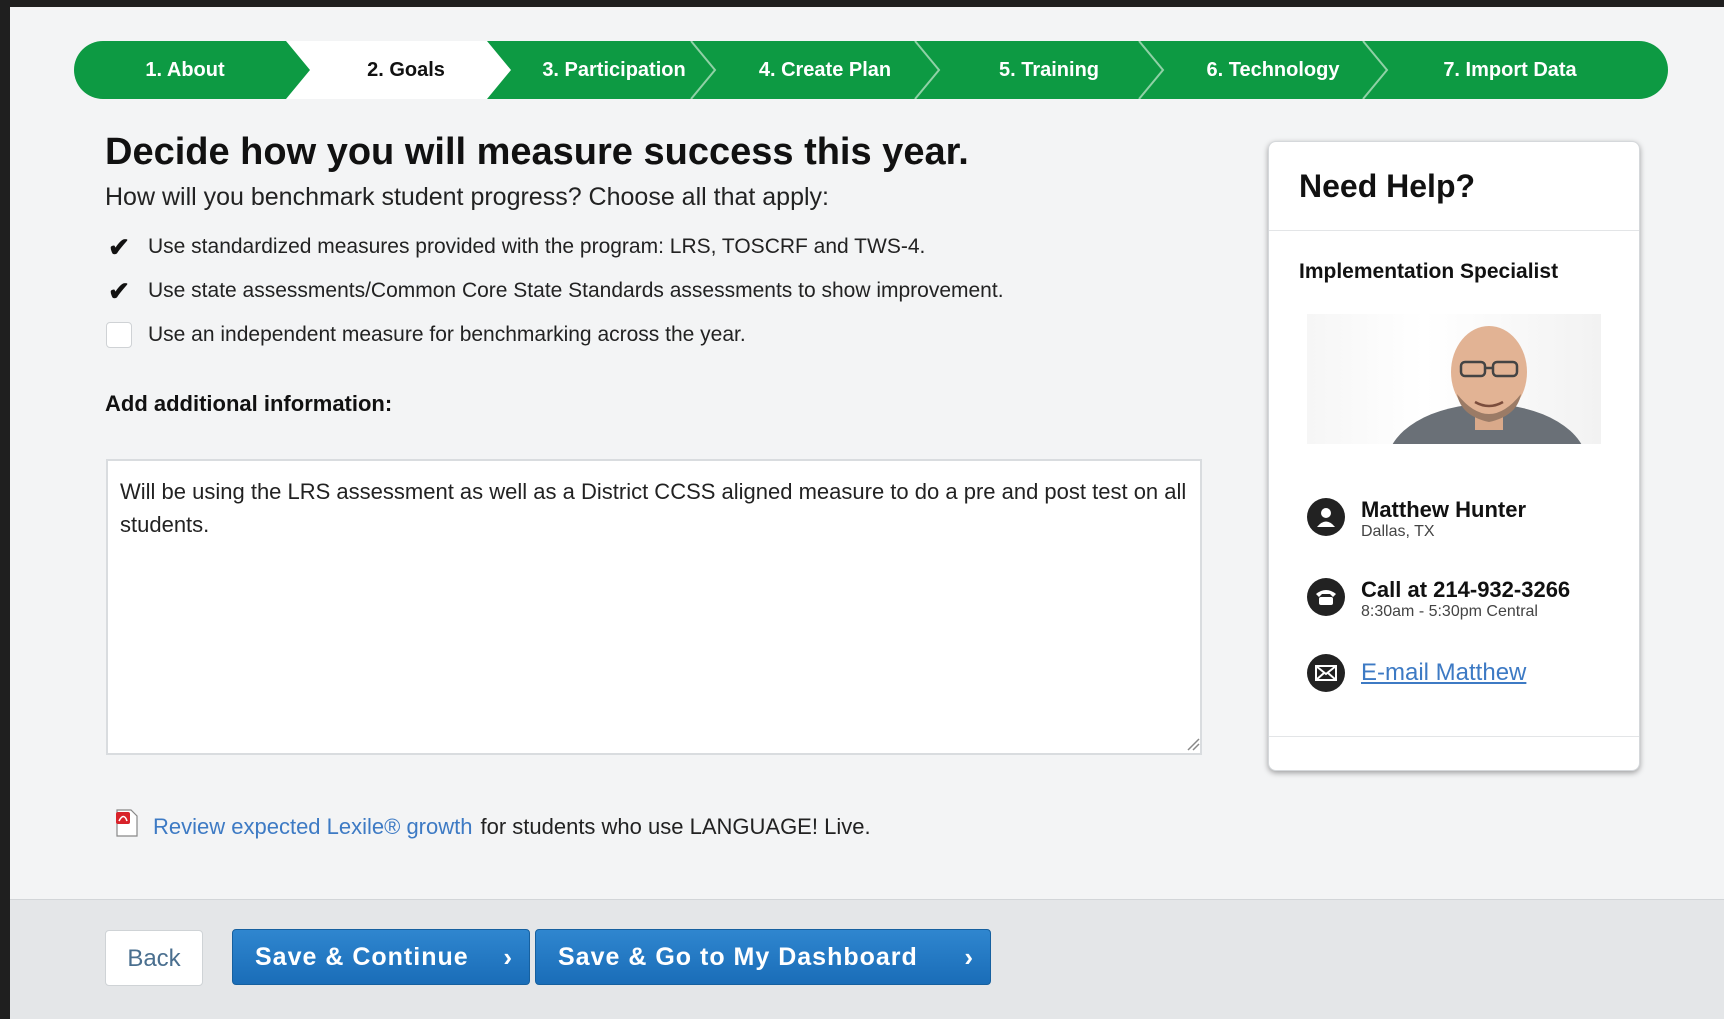  What do you see at coordinates (1326, 673) in the screenshot?
I see `envelope-icon` at bounding box center [1326, 673].